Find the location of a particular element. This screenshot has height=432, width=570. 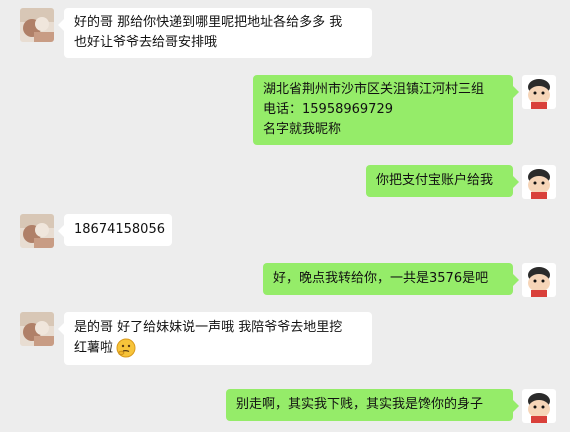

message-bubble: 是的哥 好了给妹妹说一声哦 我陪爷爷去地里挖 红薯啦 is located at coordinates (215, 338).